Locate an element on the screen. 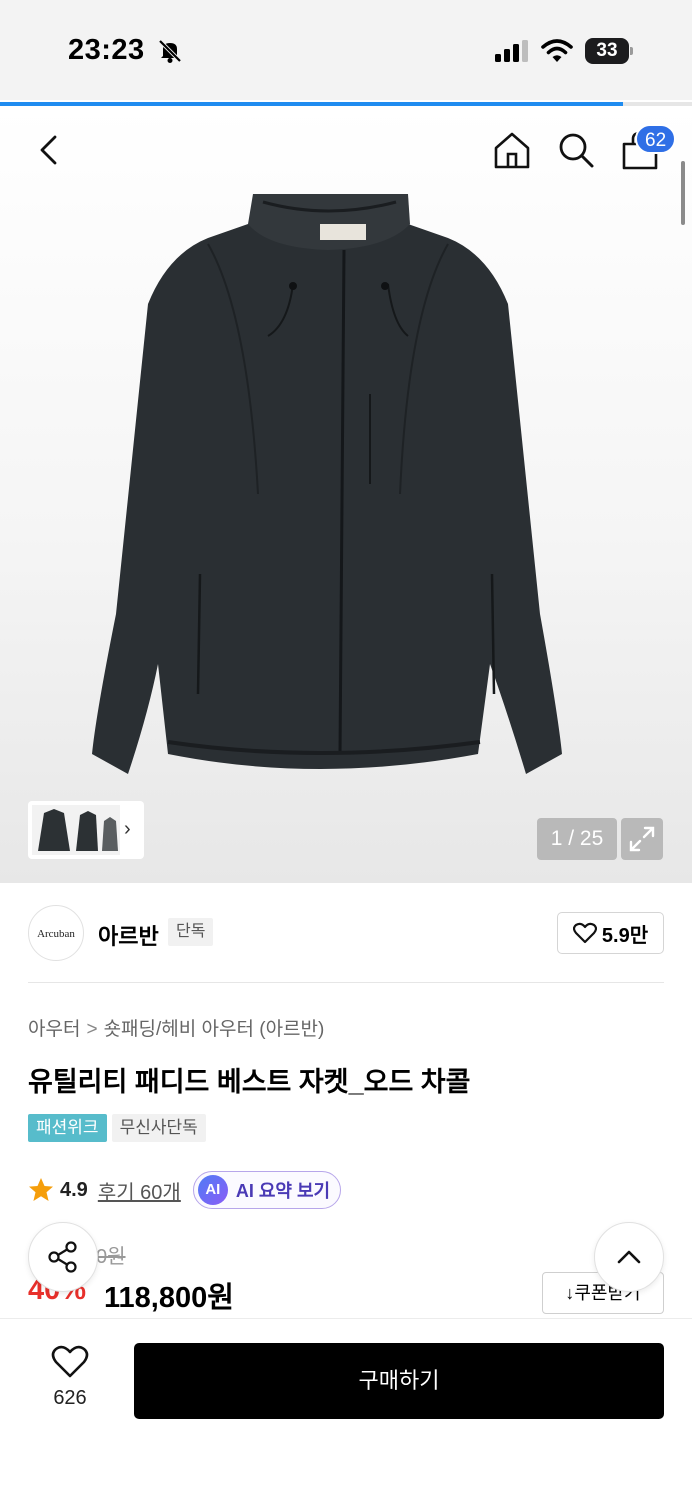 Image resolution: width=692 pixels, height=1500 pixels. back-icon is located at coordinates (50, 150).